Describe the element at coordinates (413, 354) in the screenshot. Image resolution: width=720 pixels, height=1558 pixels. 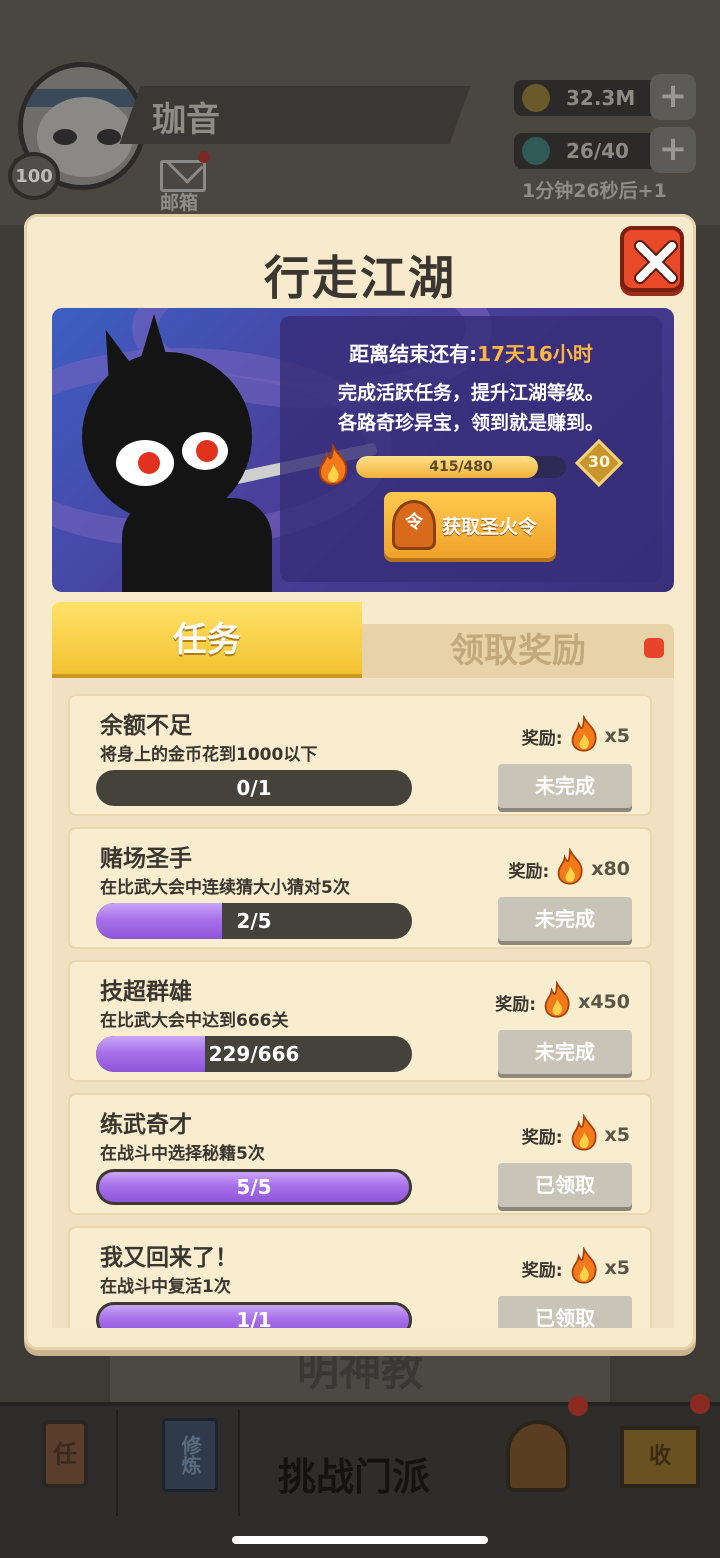
I see `countdown-prefix: 距离结束还有:` at that location.